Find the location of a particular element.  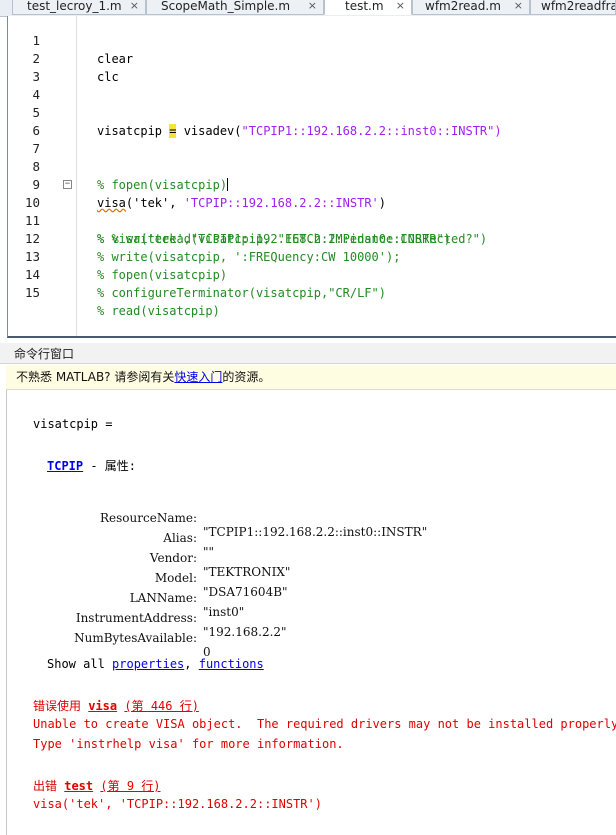

code-line: 15 % read(visatcpip) is located at coordinates (312, 292).